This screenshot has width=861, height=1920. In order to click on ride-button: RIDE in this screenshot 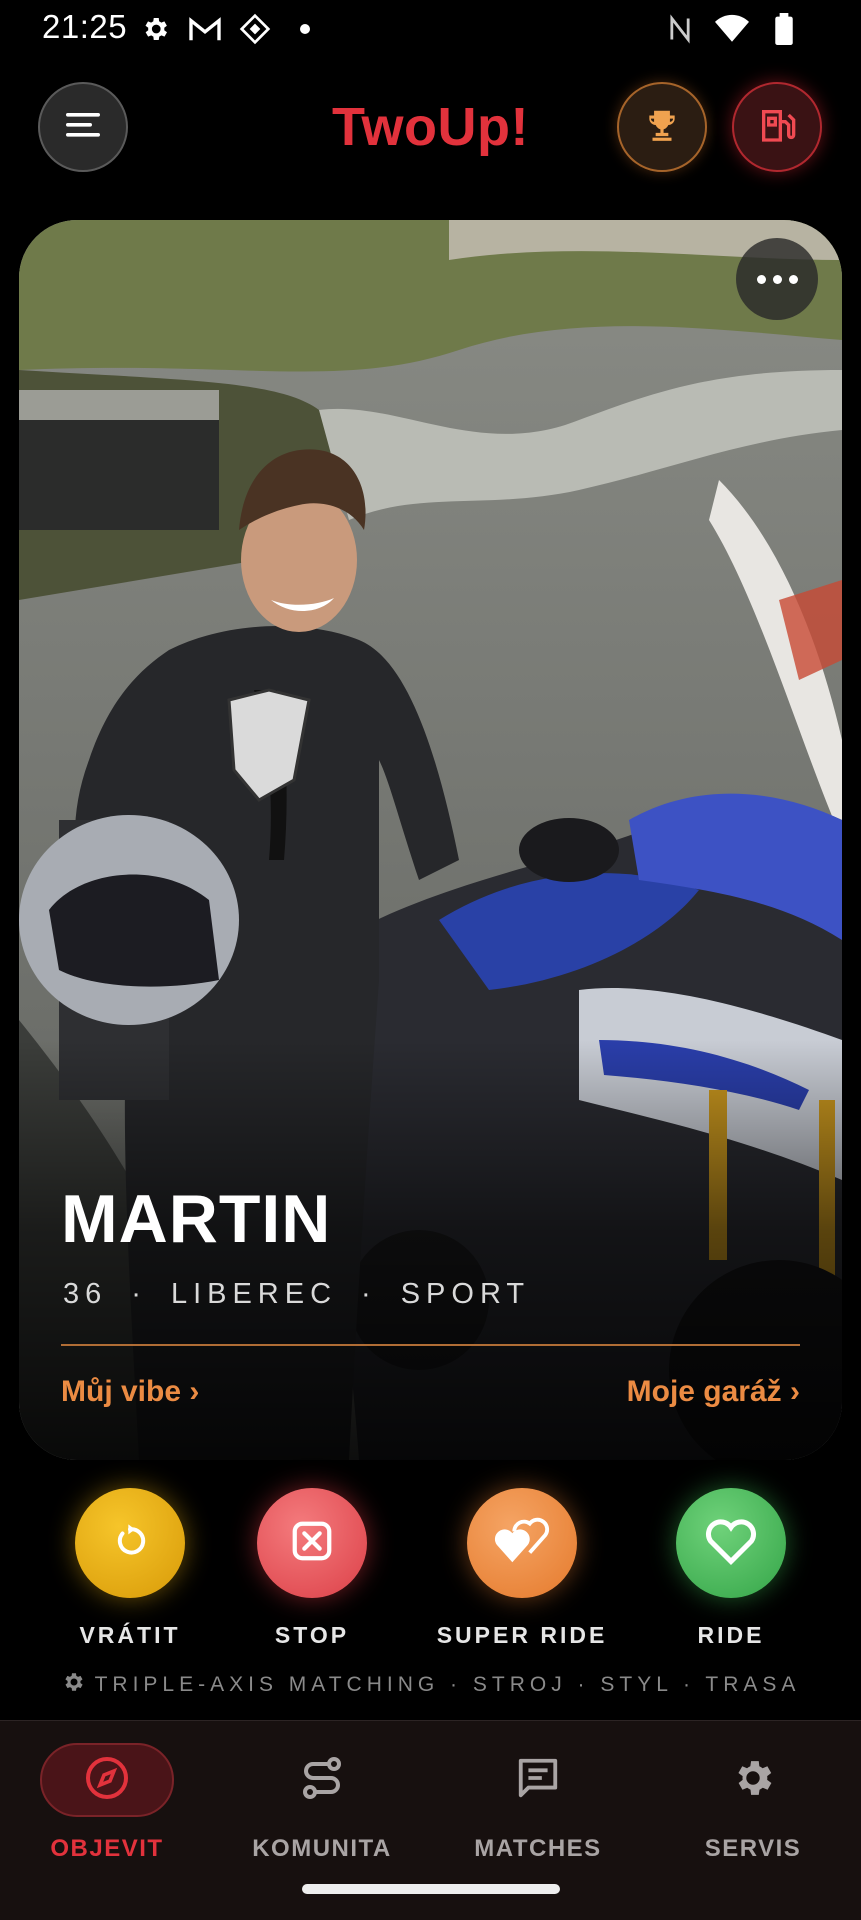, I will do `click(731, 1568)`.